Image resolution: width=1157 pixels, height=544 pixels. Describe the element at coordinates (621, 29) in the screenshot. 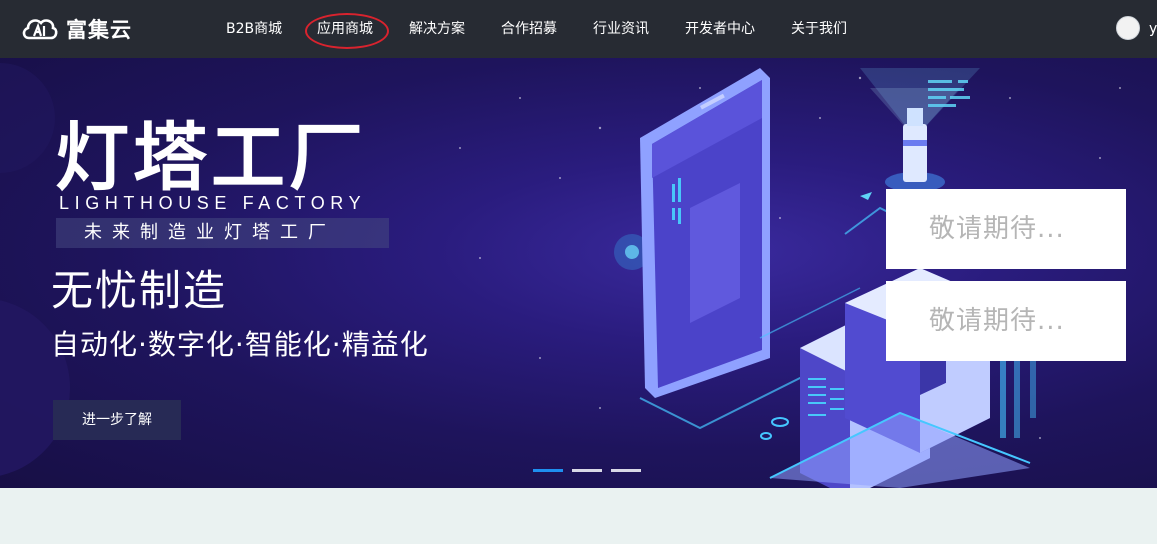

I see `nav-item-industry-news: 行业资讯` at that location.